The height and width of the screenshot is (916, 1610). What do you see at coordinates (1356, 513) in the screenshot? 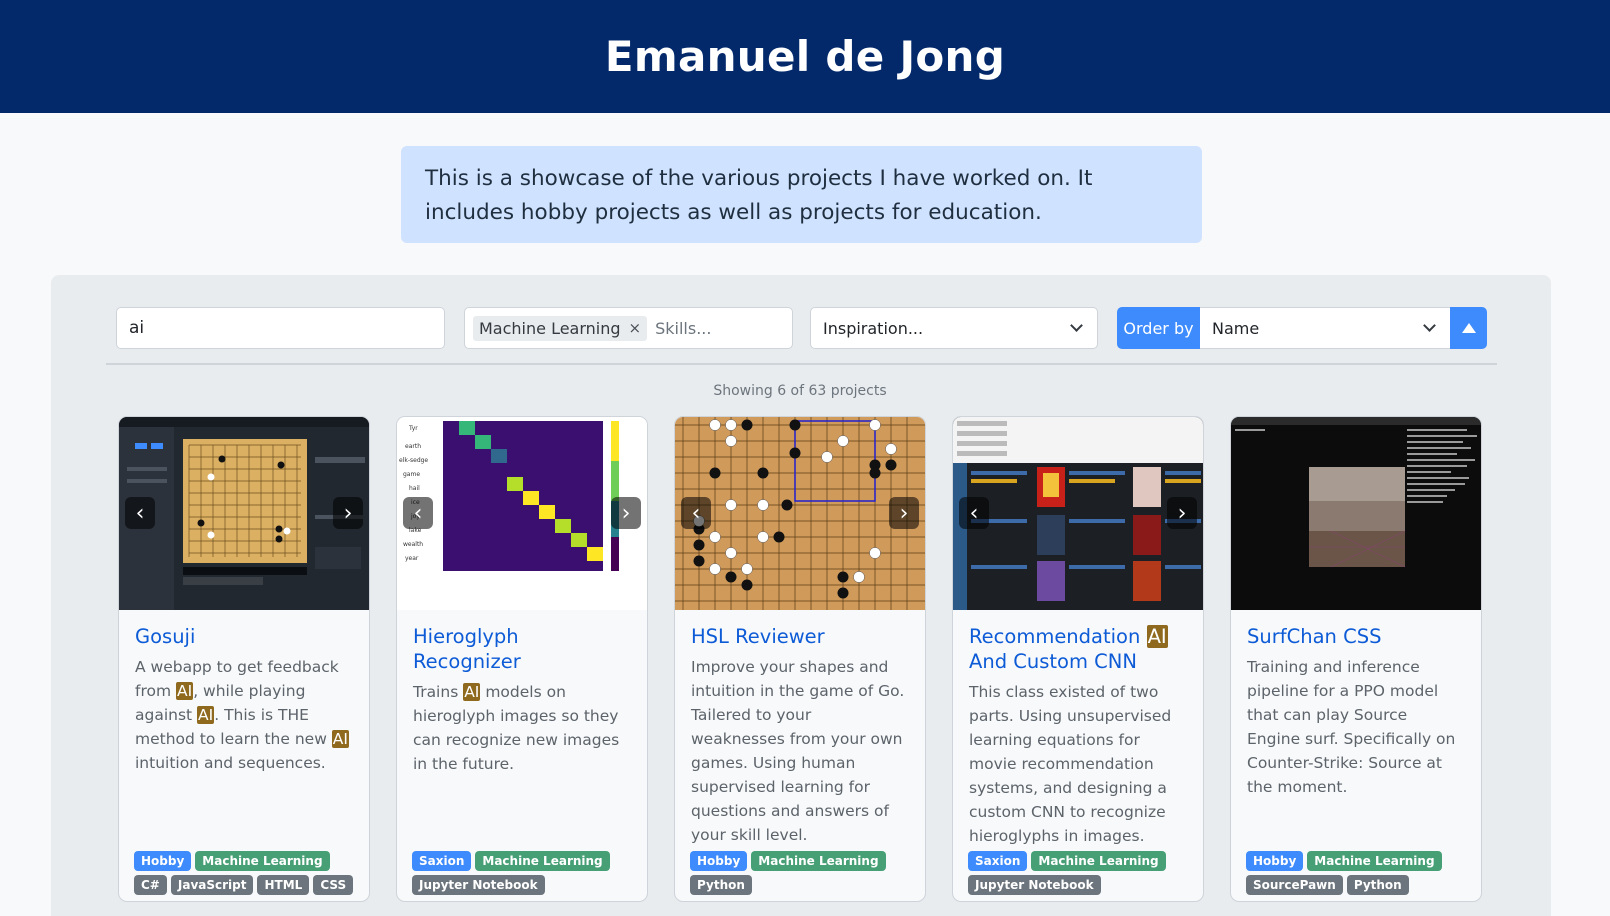
I see `project-image-surfchan-css` at bounding box center [1356, 513].